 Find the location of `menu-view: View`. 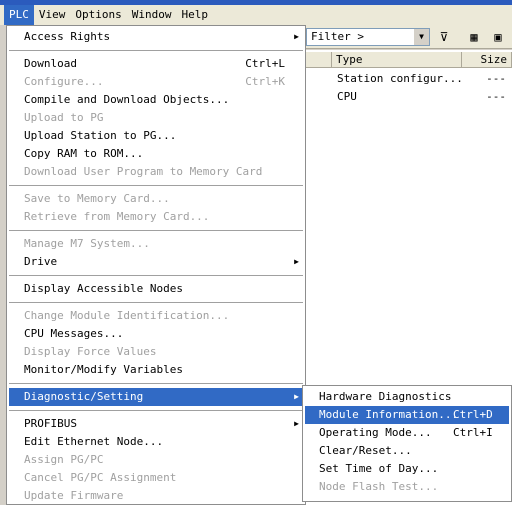

menu-view: View is located at coordinates (52, 15).